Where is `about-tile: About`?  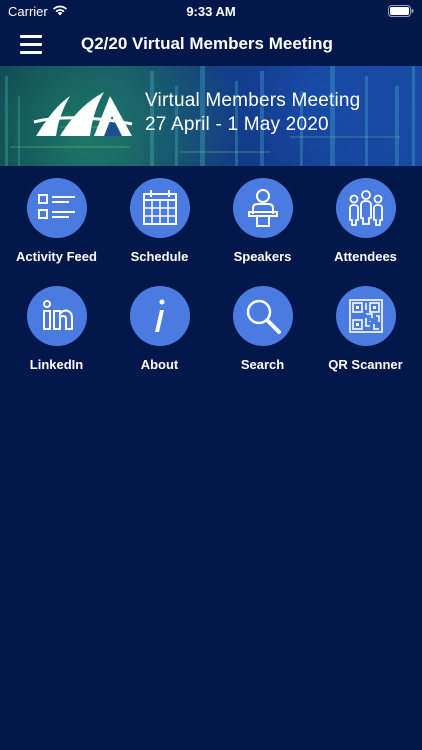
about-tile: About is located at coordinates (159, 328).